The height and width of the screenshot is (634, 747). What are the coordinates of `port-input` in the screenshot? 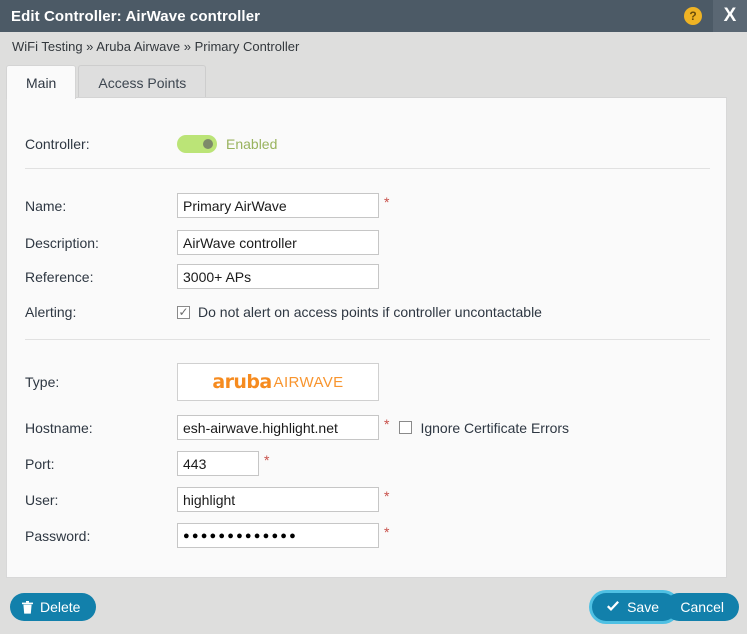 It's located at (218, 463).